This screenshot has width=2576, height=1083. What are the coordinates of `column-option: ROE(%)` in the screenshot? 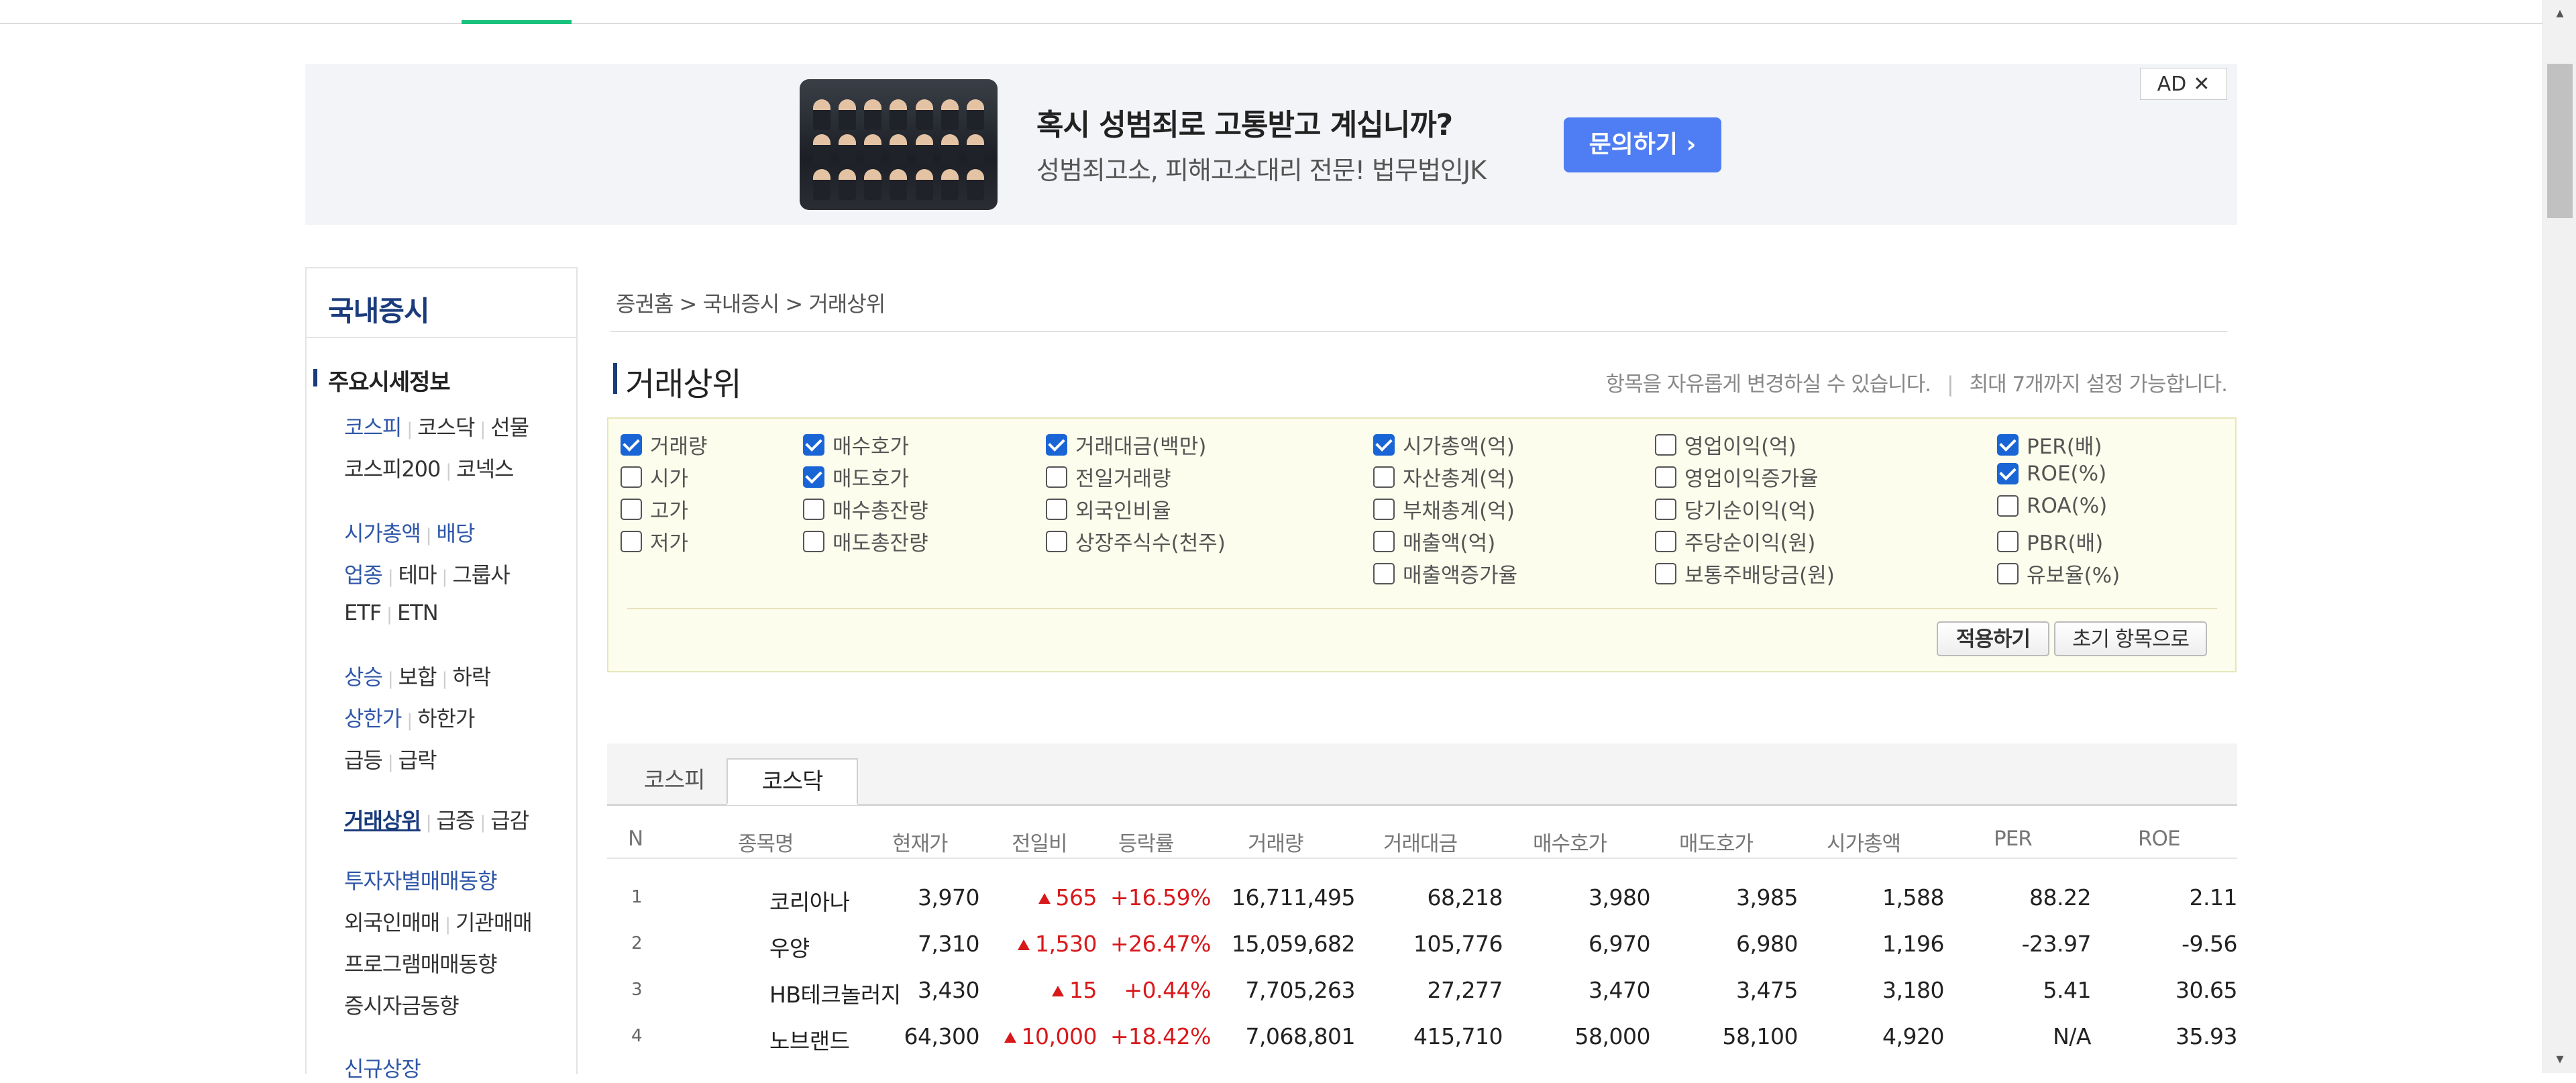 It's located at (2051, 474).